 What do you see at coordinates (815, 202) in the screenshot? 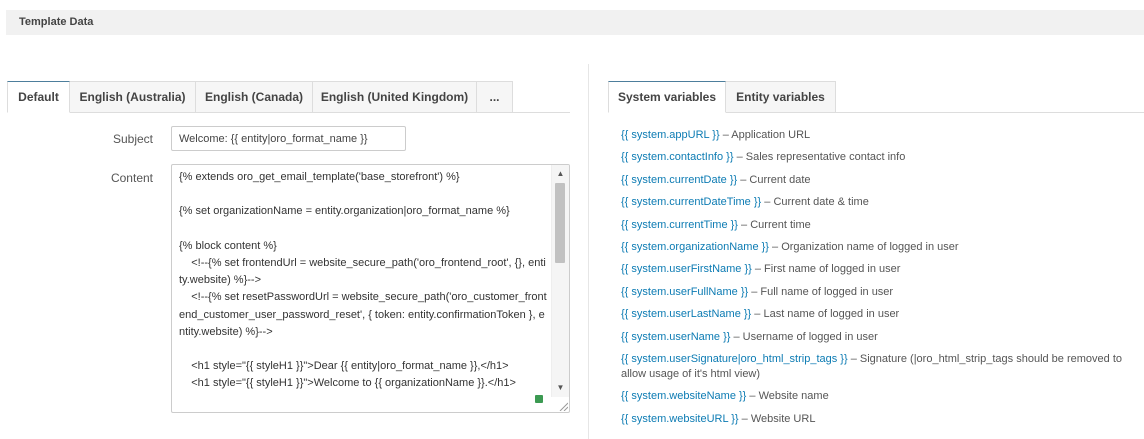
I see `variable-description: – Current date & time` at bounding box center [815, 202].